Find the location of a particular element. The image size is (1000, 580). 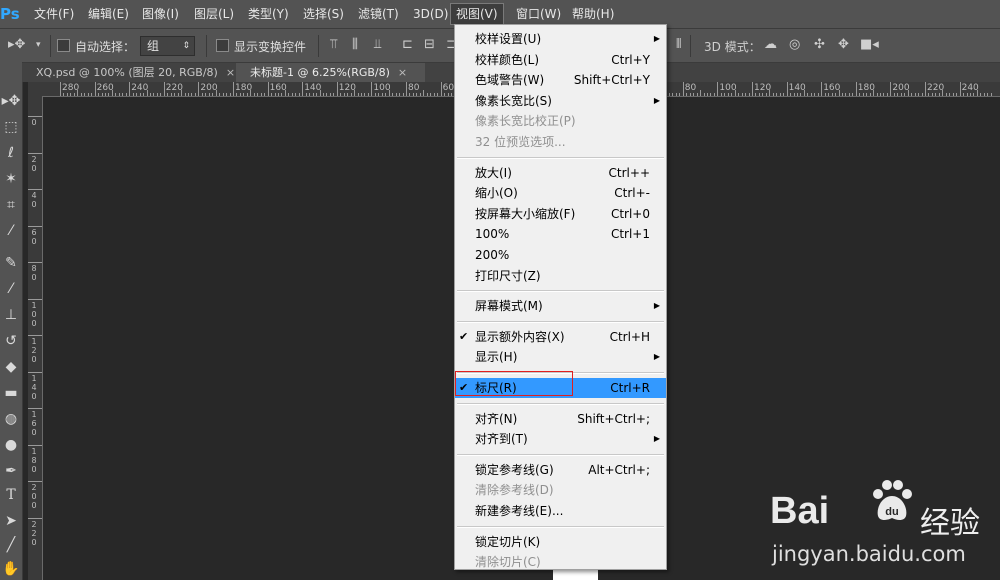

view-menu-item: 像素长宽比(S) ▶ is located at coordinates (560, 101).